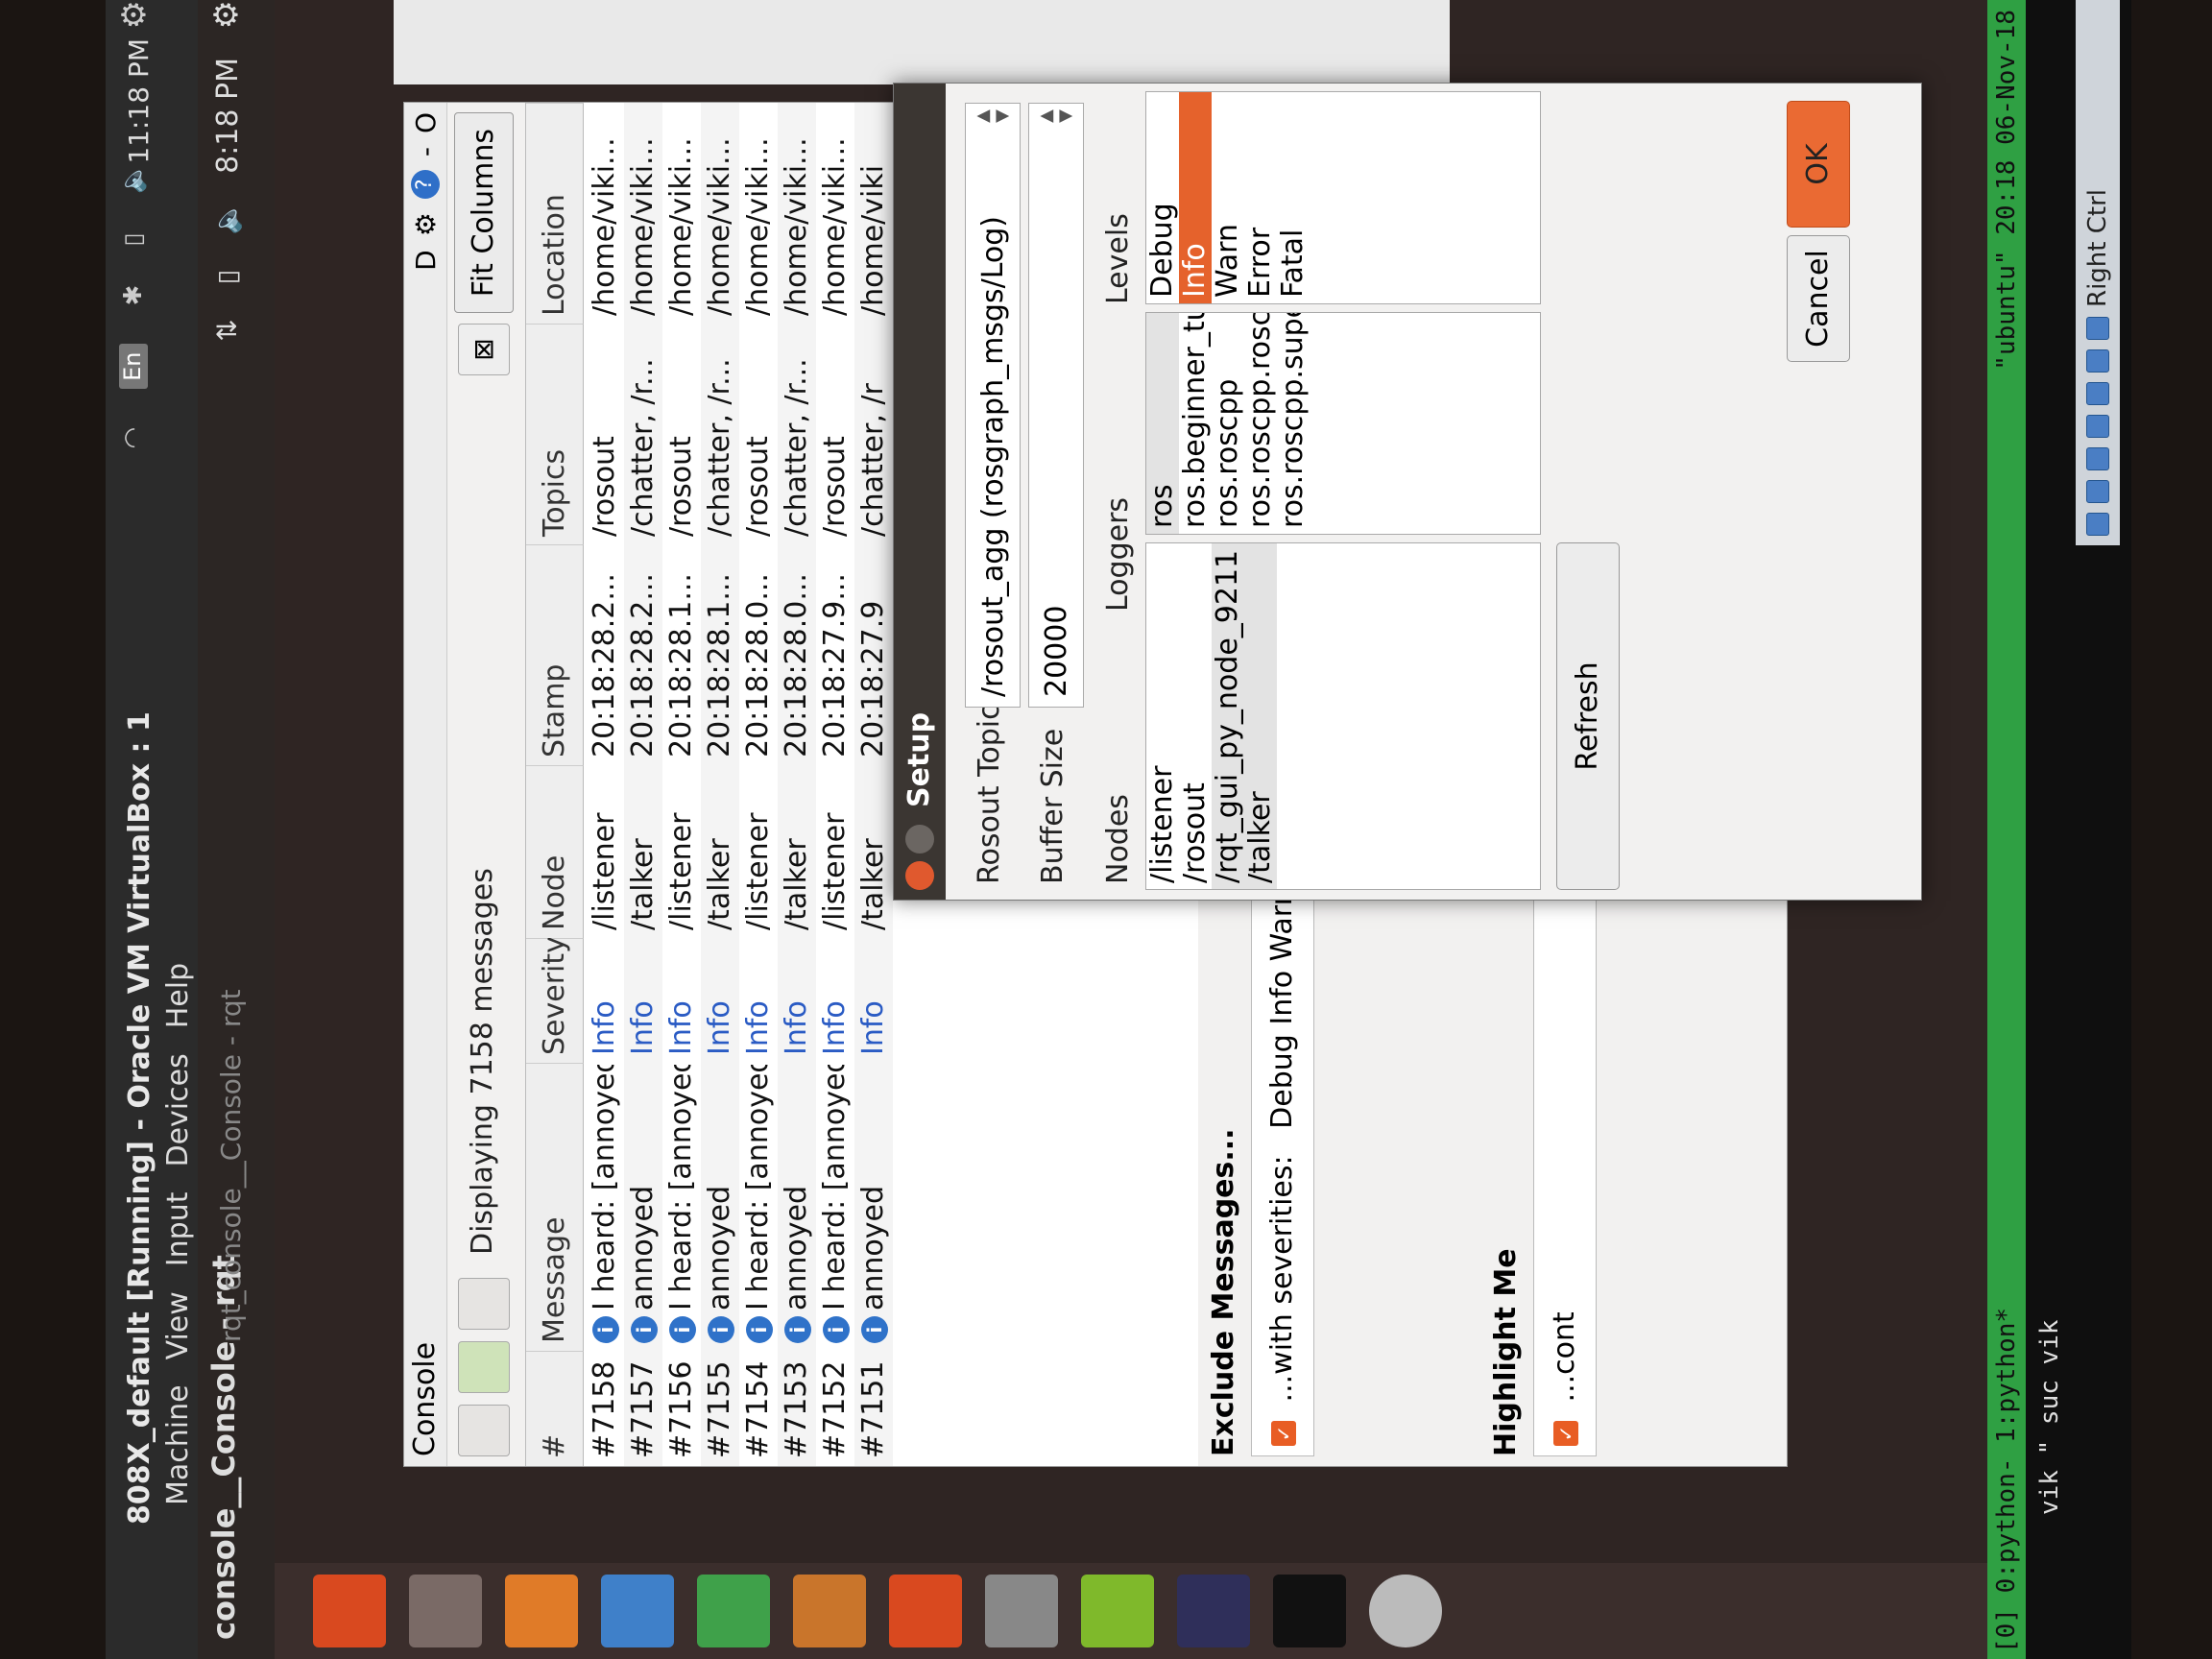  I want to click on firefox-icon, so click(542, 1611).